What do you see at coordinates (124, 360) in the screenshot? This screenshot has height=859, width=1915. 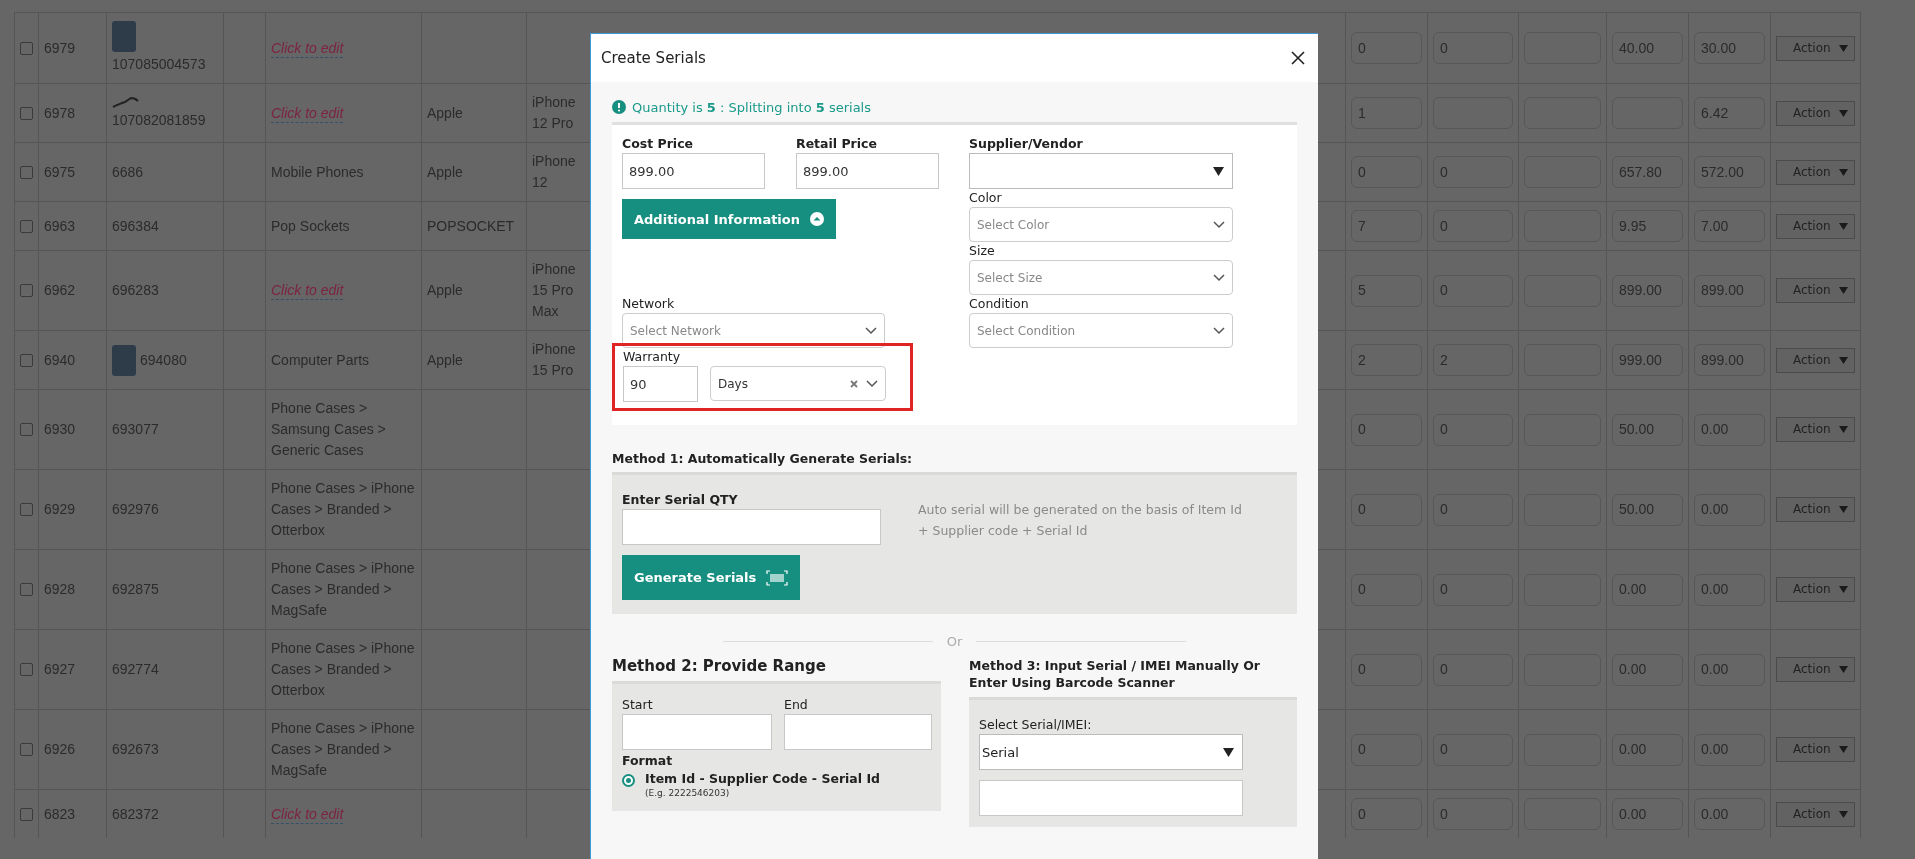 I see `photo-placeholder` at bounding box center [124, 360].